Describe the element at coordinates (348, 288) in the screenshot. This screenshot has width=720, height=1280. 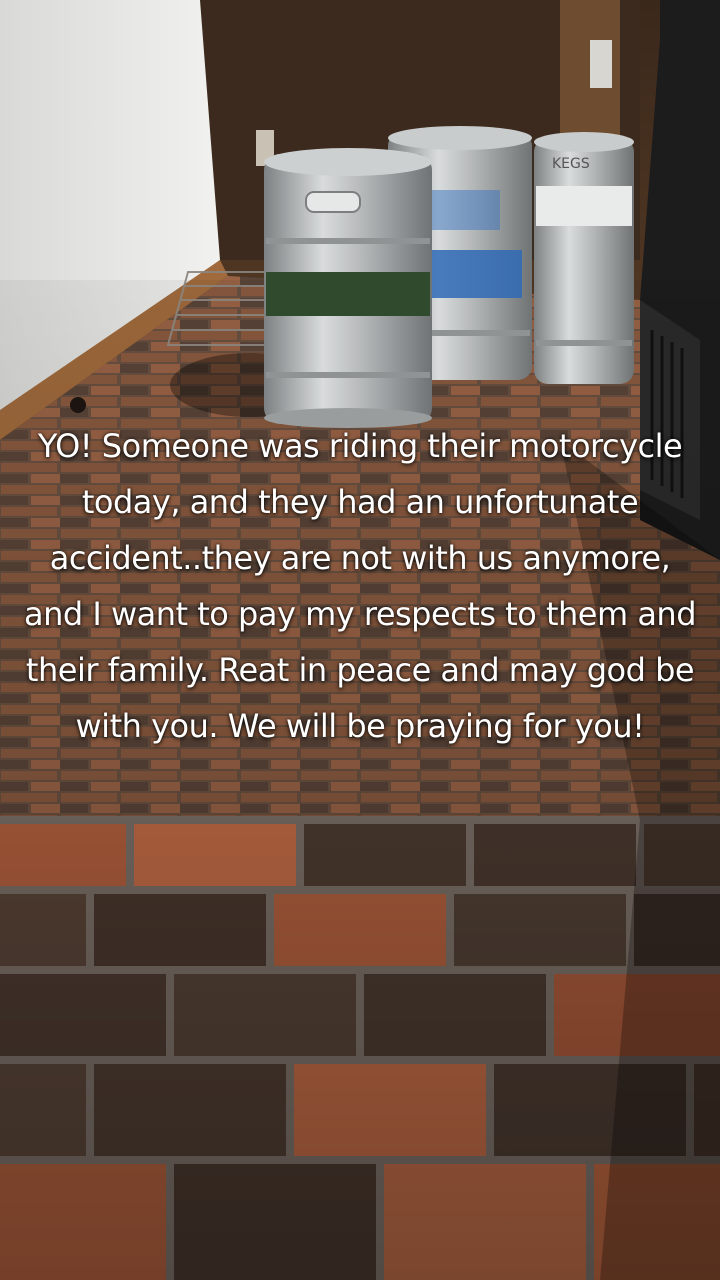
I see `keg-left` at that location.